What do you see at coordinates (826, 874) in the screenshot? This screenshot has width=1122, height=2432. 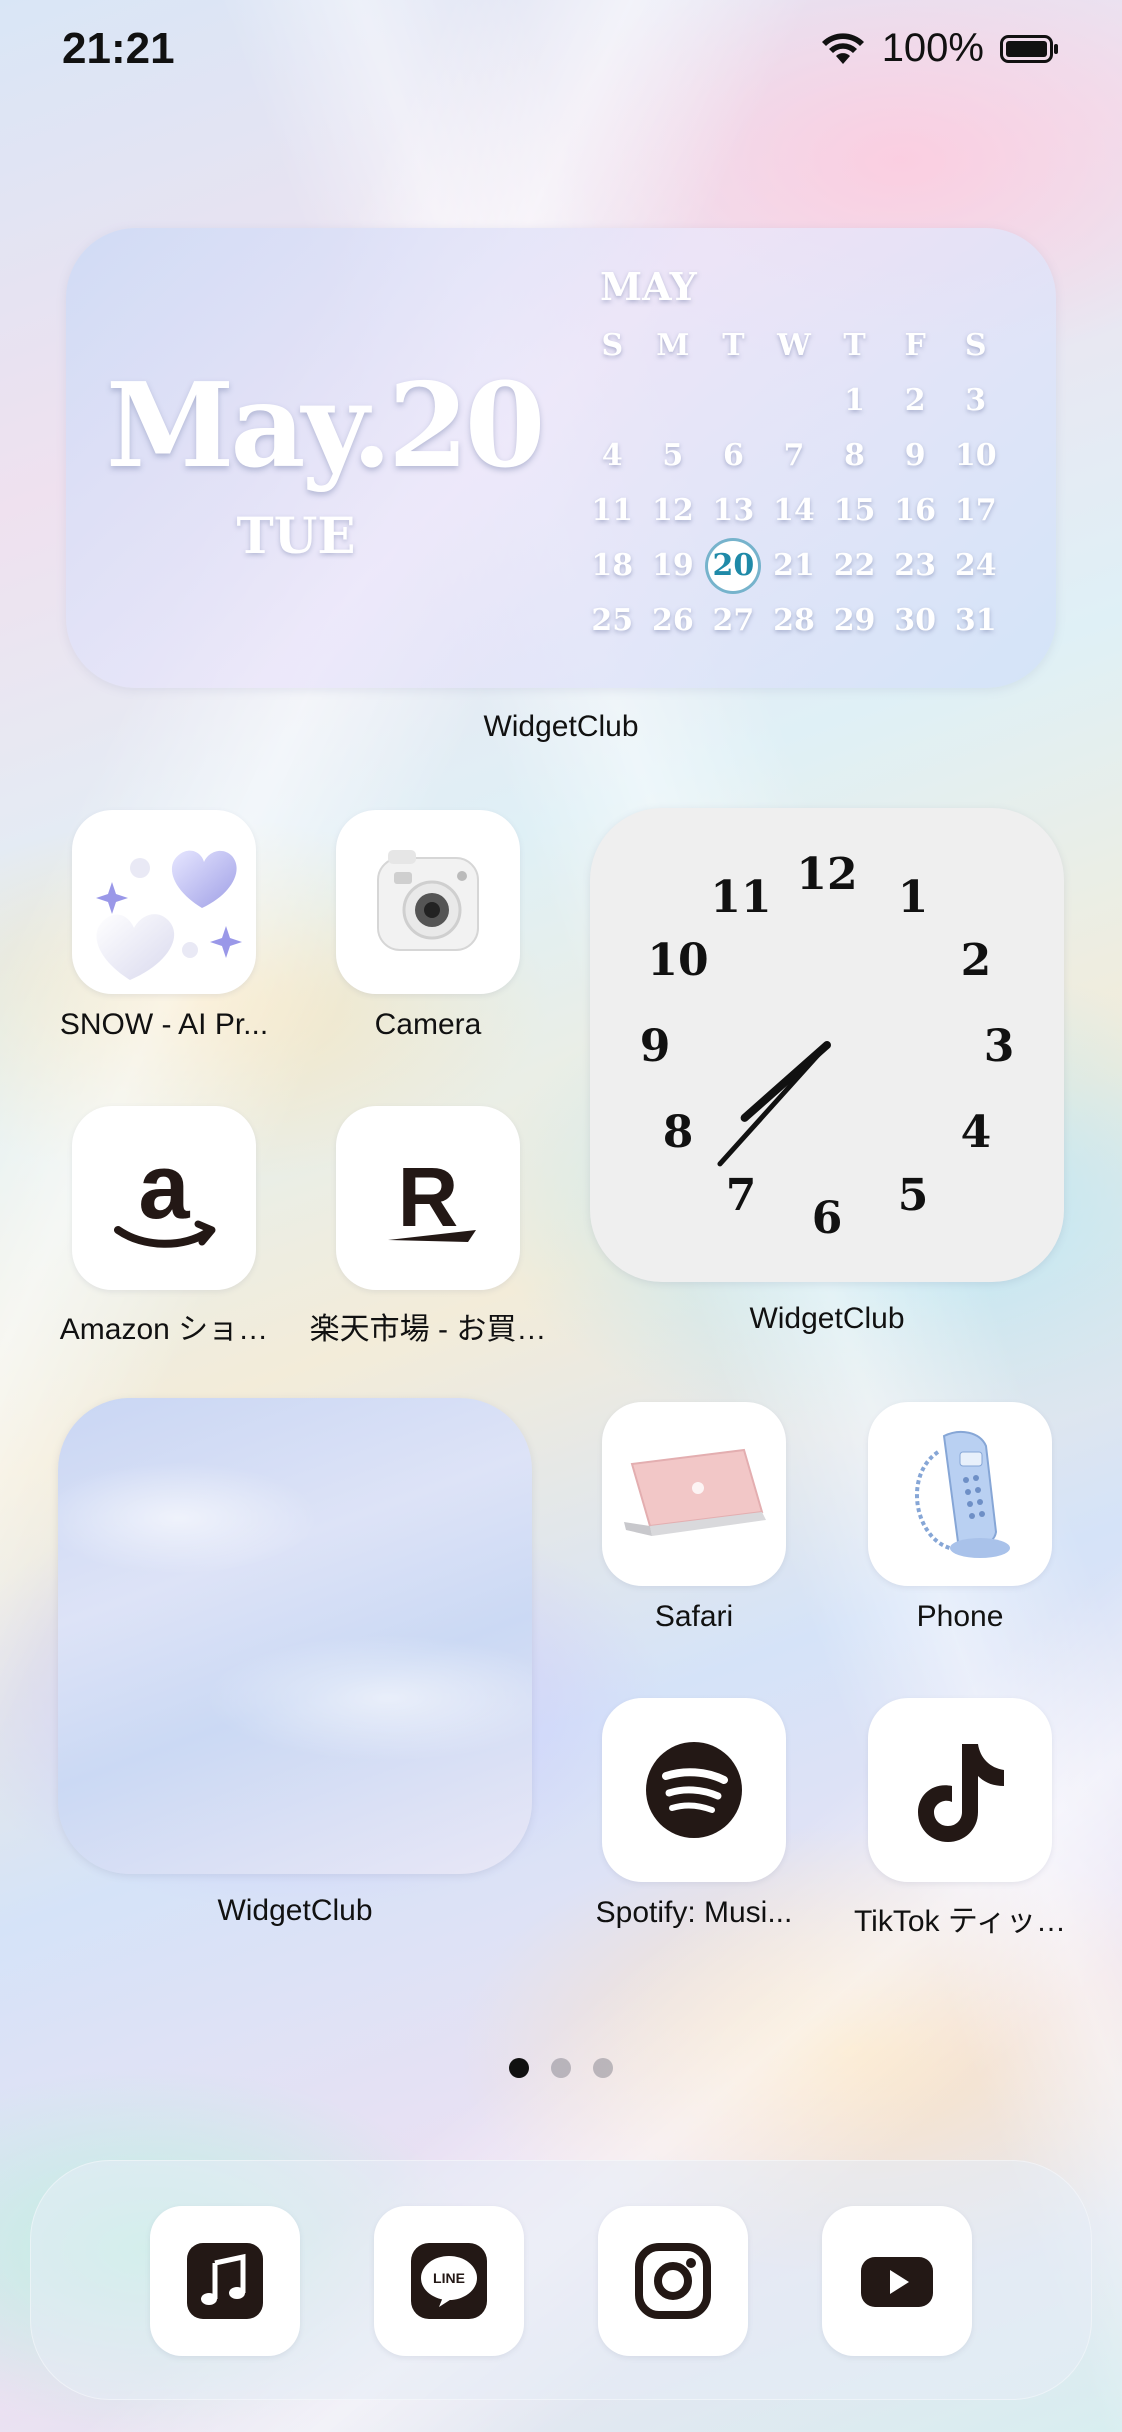 I see `clock-numeral: 12` at bounding box center [826, 874].